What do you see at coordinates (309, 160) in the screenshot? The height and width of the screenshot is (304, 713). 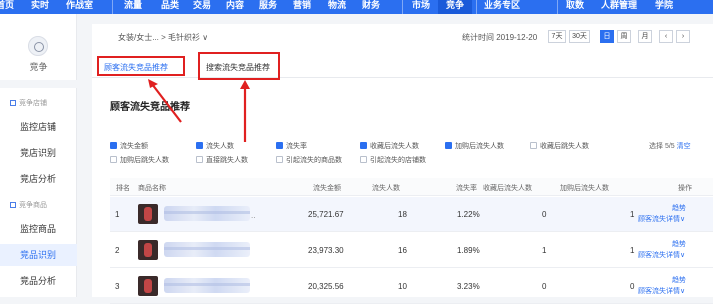 I see `filter-loss-product-count: 引起流失的商品数` at bounding box center [309, 160].